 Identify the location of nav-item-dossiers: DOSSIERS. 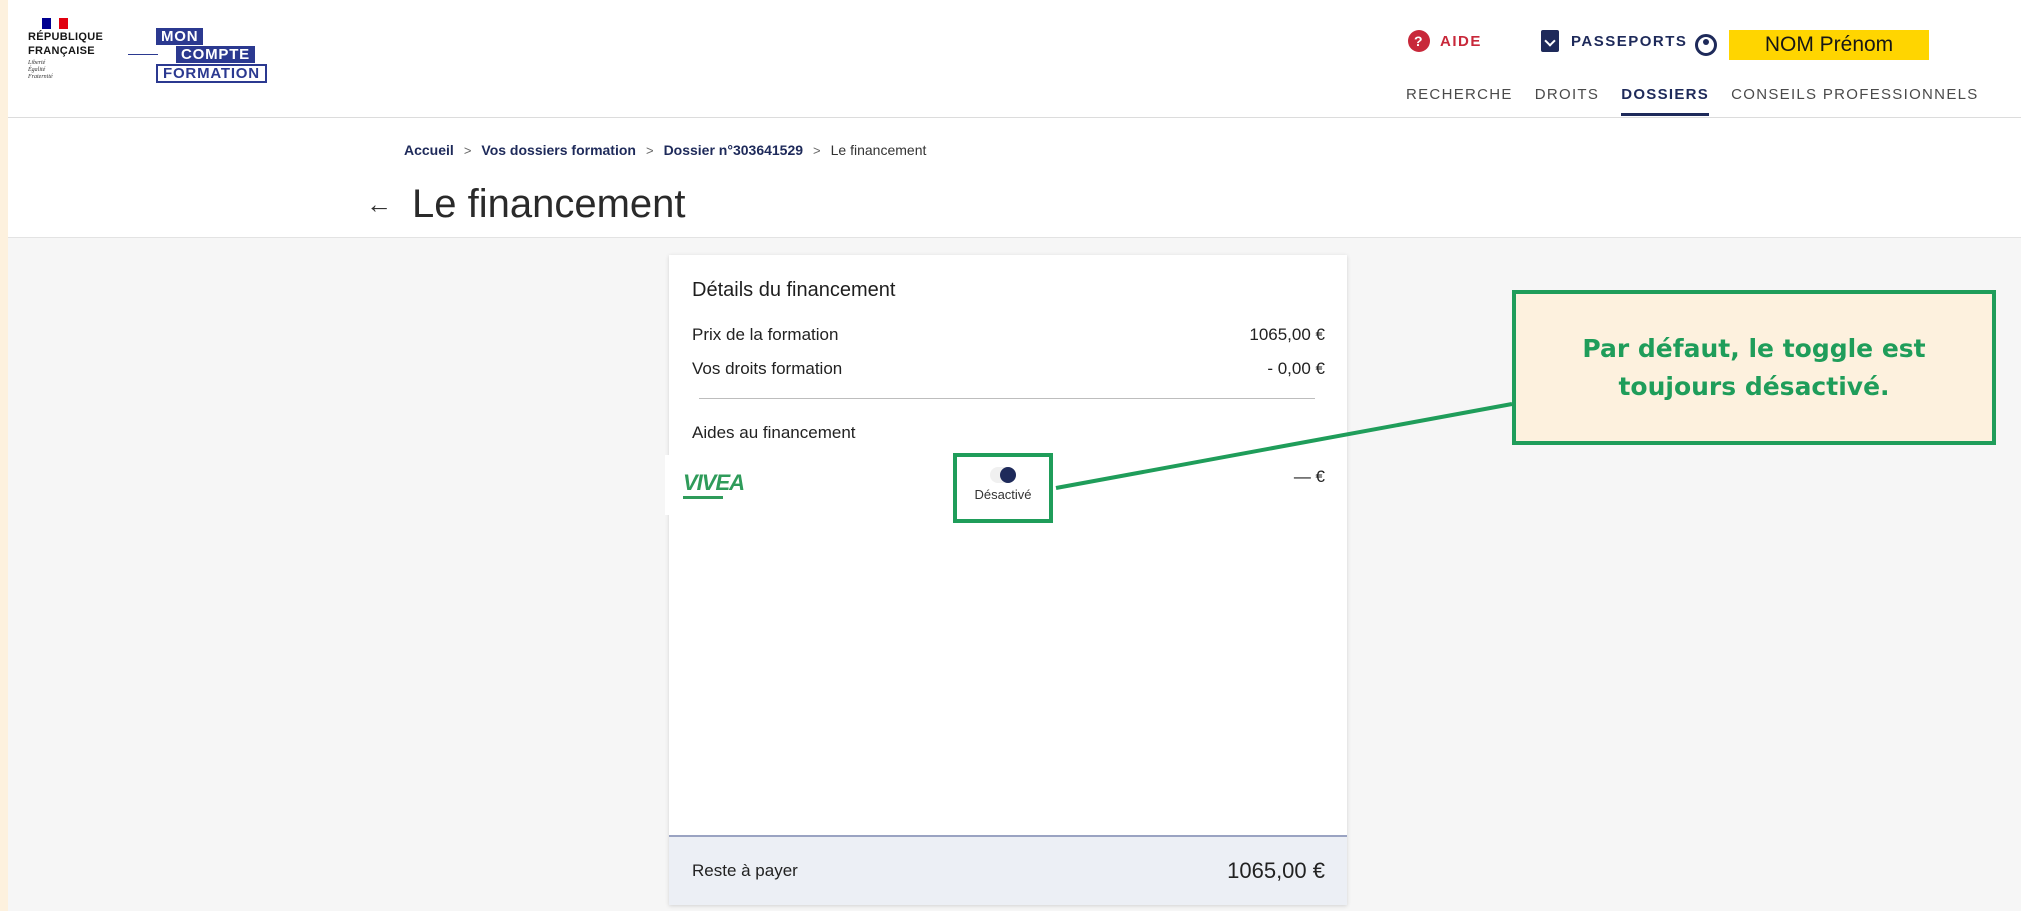
(1665, 101).